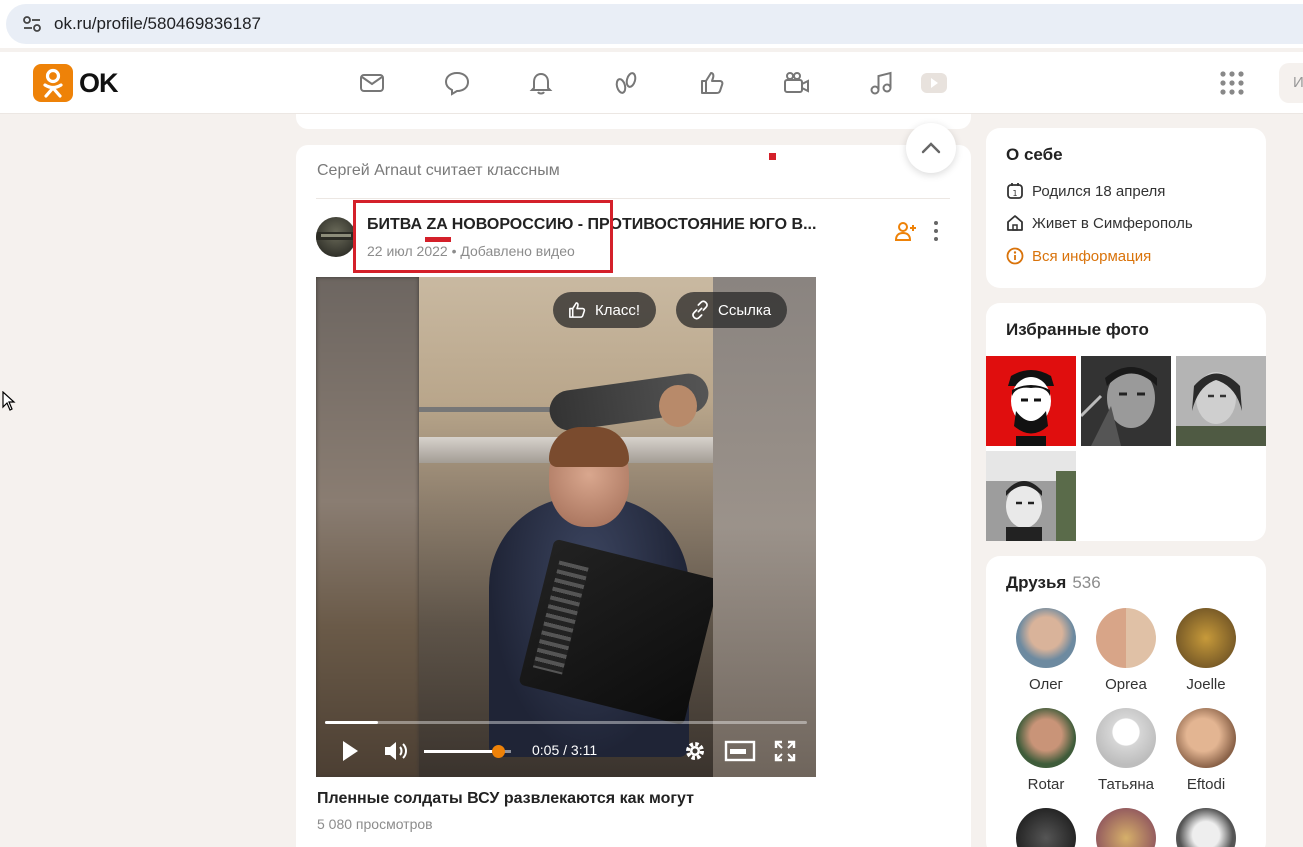 The image size is (1303, 847). I want to click on about-title: О себе, so click(1034, 154).